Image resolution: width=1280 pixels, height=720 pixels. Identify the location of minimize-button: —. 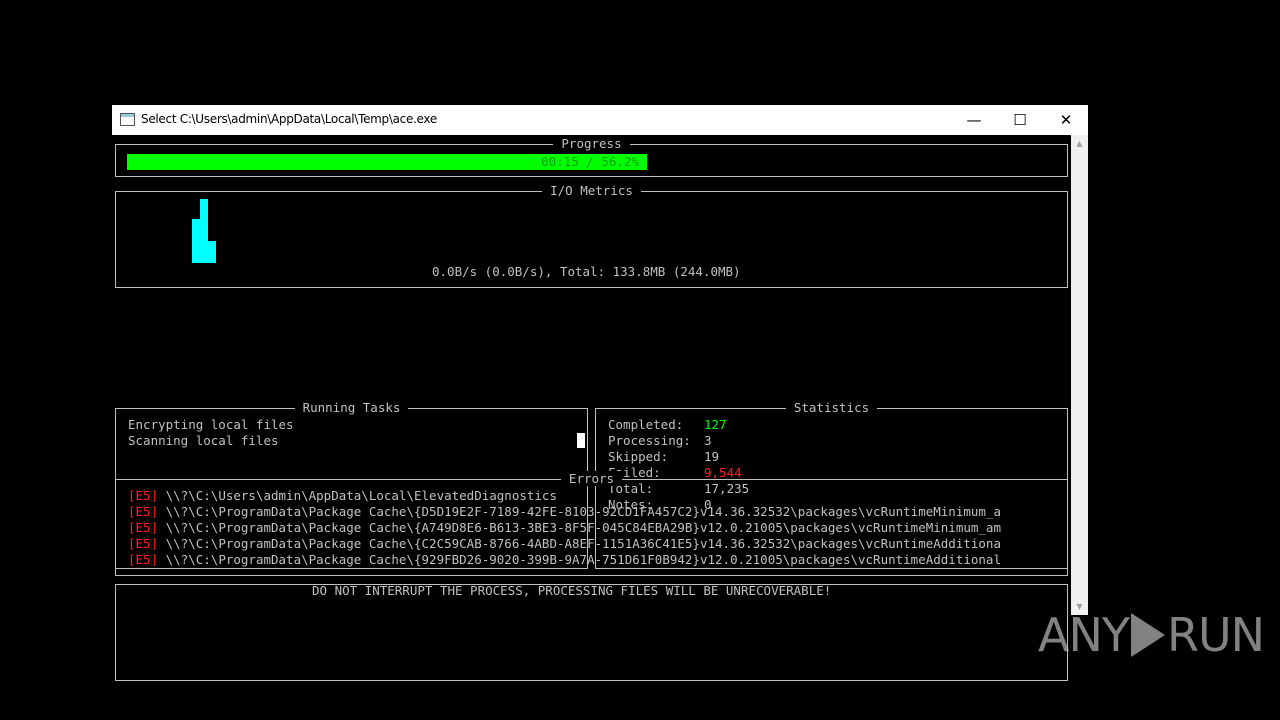
(974, 120).